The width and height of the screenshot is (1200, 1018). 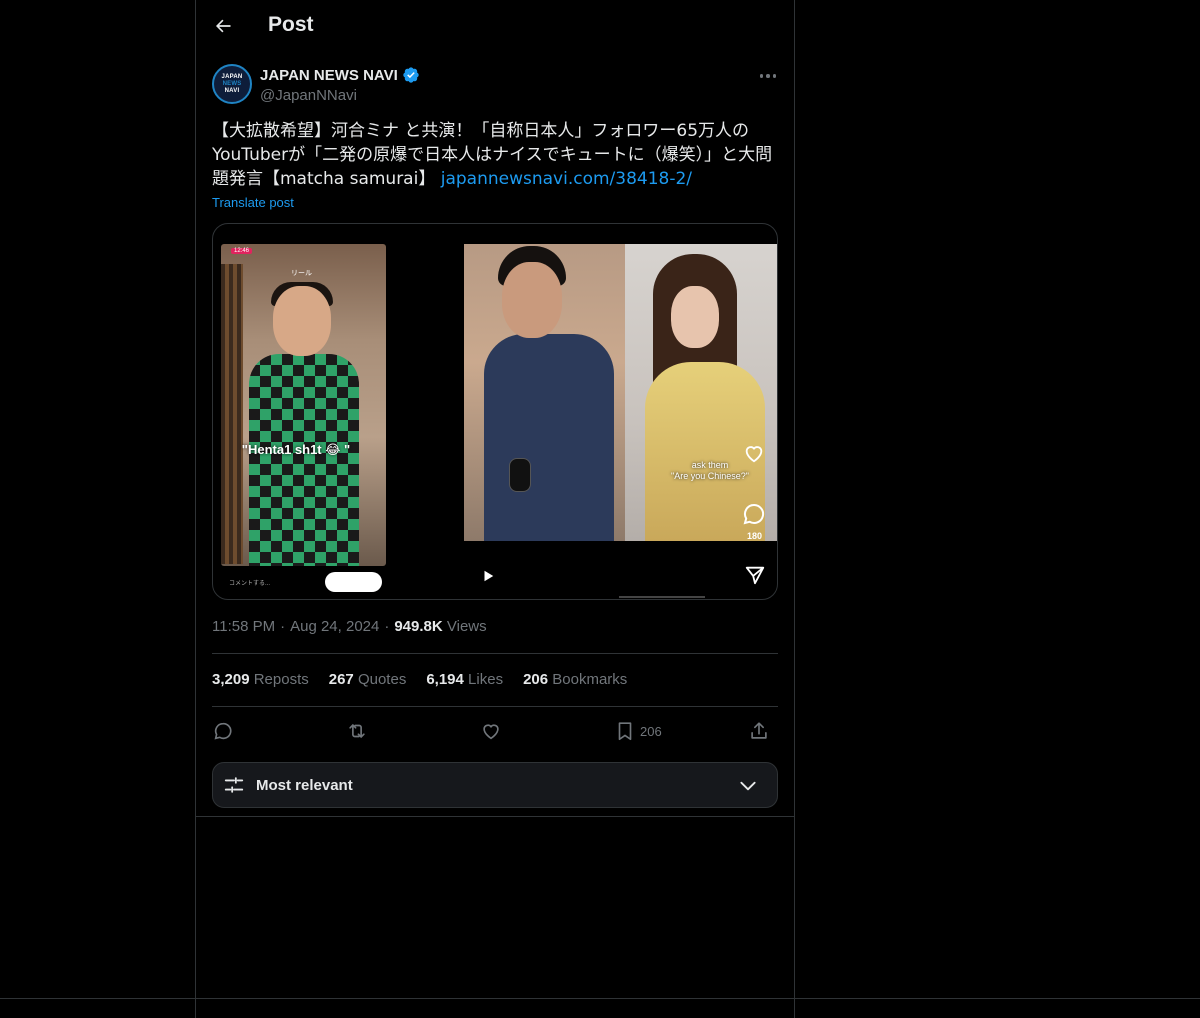 What do you see at coordinates (341, 679) in the screenshot?
I see `quotes-count: 267` at bounding box center [341, 679].